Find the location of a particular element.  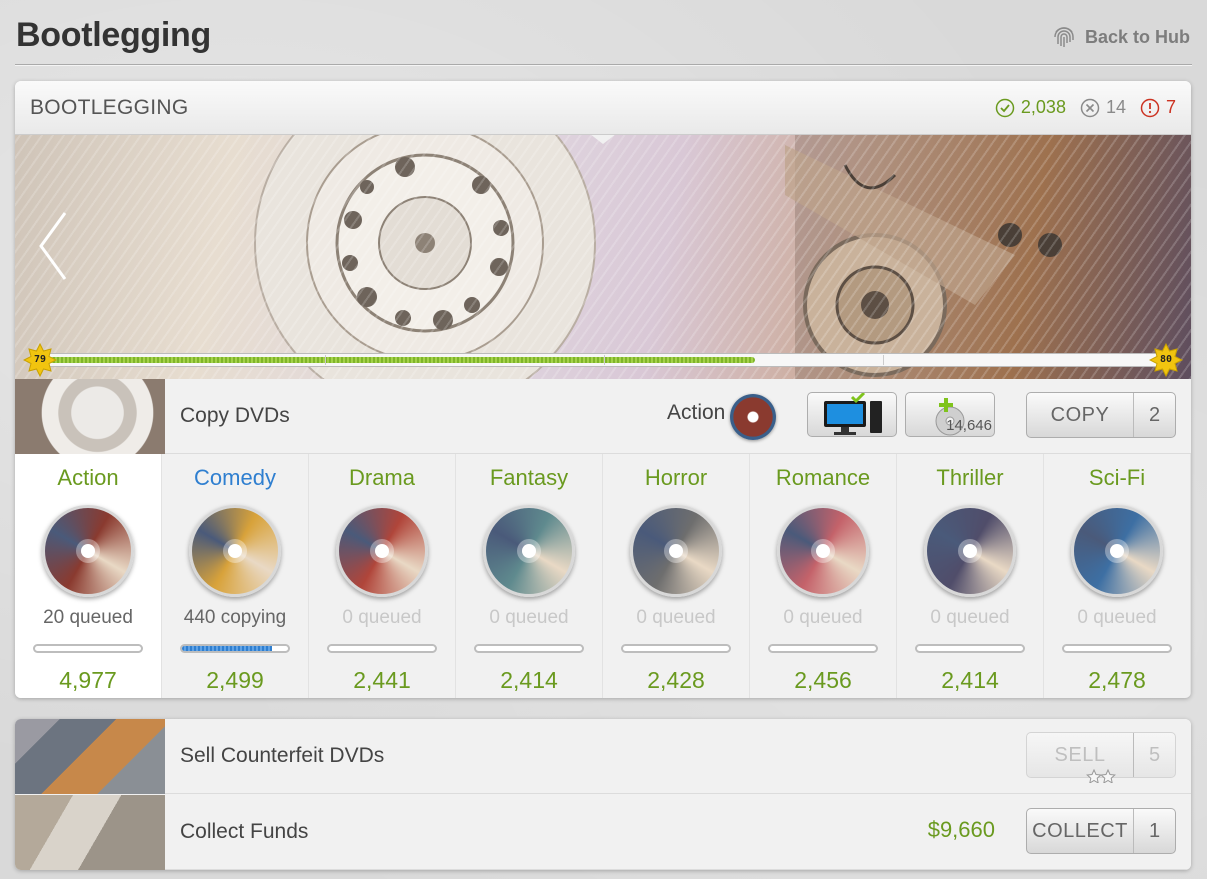

current-level-value: 79 is located at coordinates (40, 359).